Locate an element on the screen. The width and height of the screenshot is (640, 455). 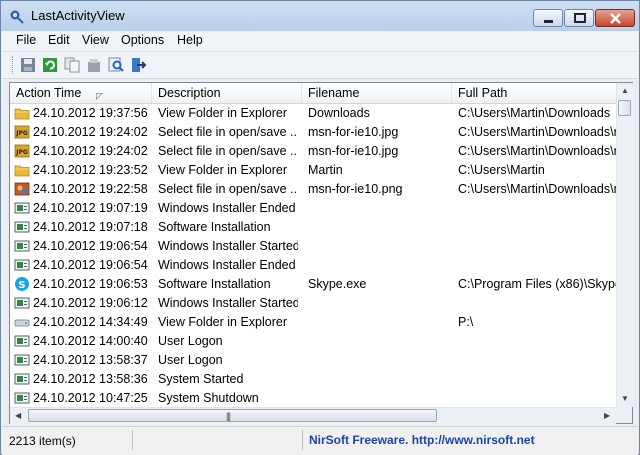
maximize-icon is located at coordinates (580, 18).